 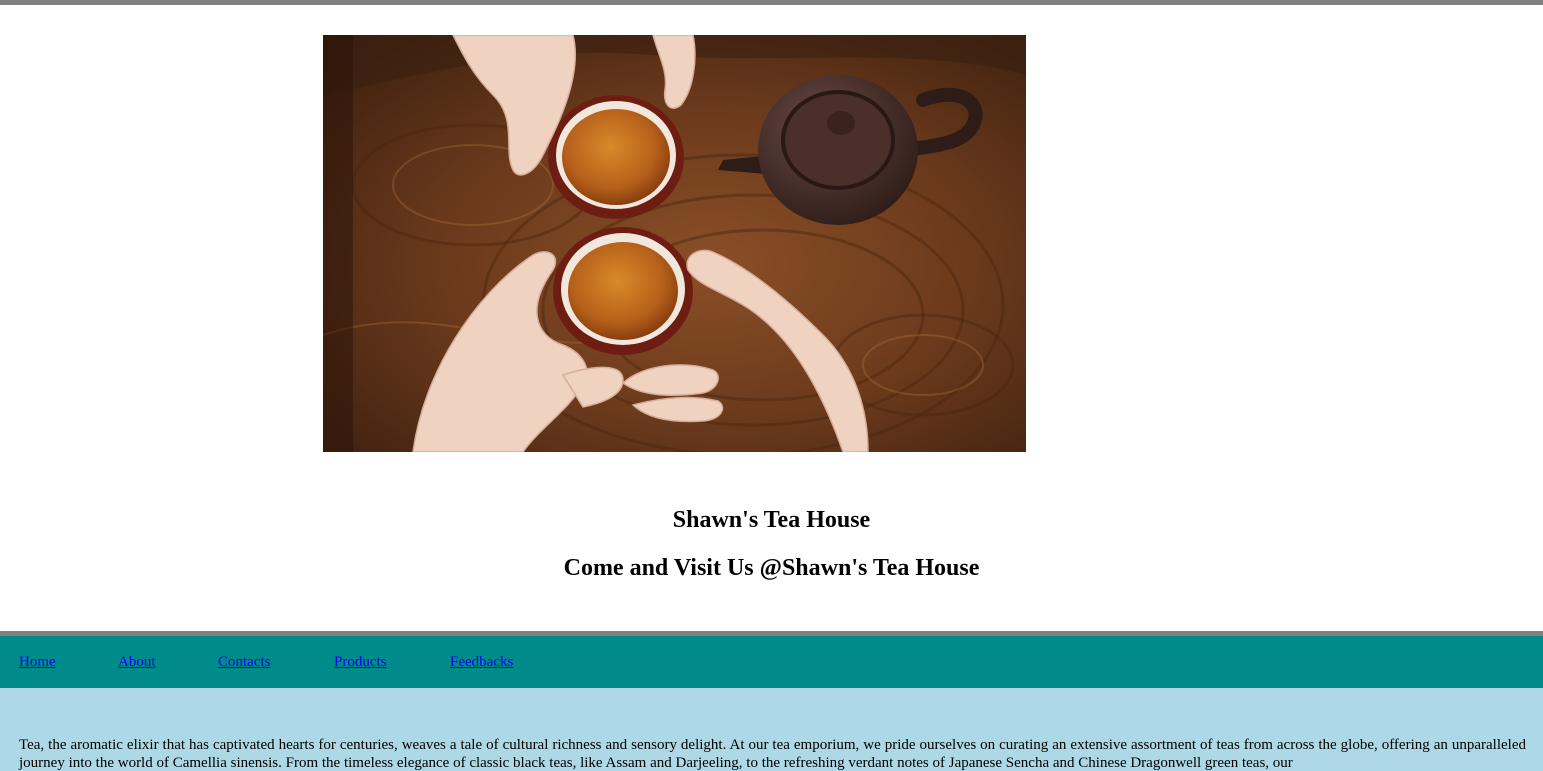 I want to click on nav-link-about: About, so click(x=137, y=662).